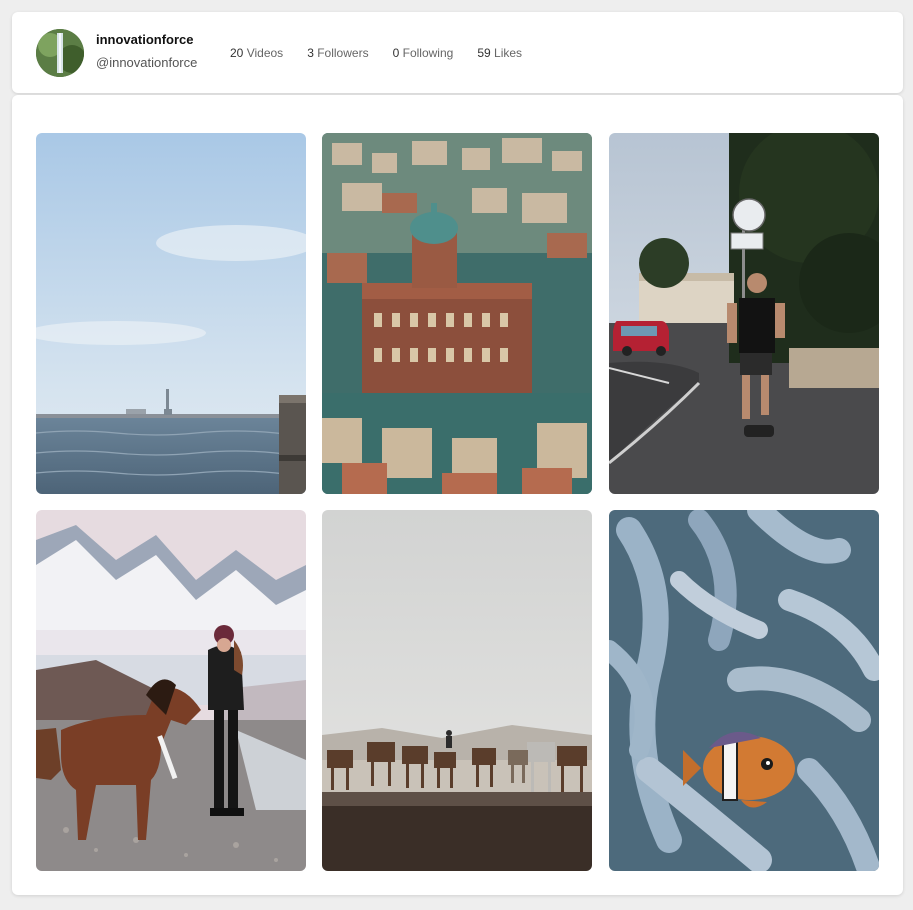 The height and width of the screenshot is (910, 913). Describe the element at coordinates (508, 53) in the screenshot. I see `stat-likes-label: Likes` at that location.